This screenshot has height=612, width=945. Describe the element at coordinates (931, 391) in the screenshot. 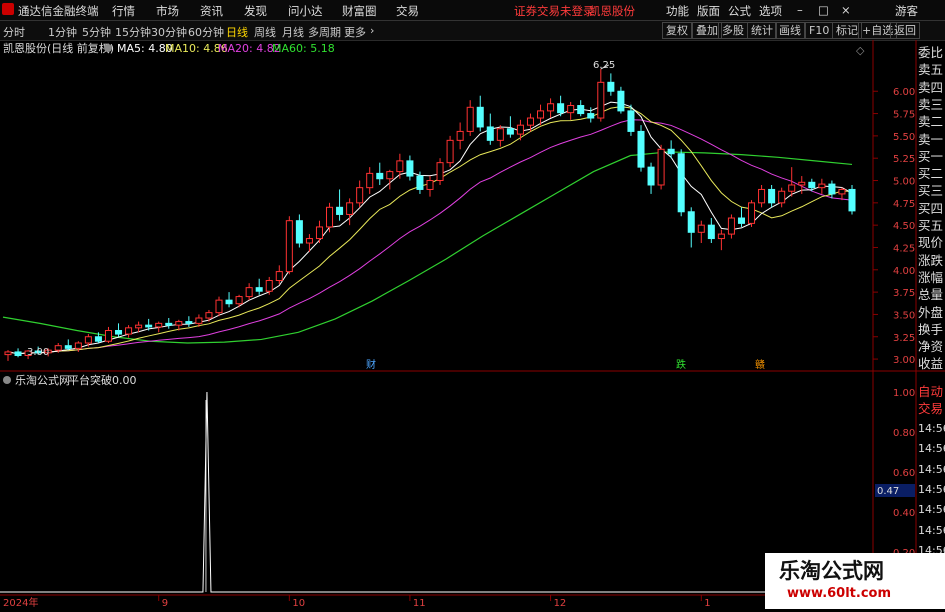

I see `auto-trade-label: 自动` at that location.